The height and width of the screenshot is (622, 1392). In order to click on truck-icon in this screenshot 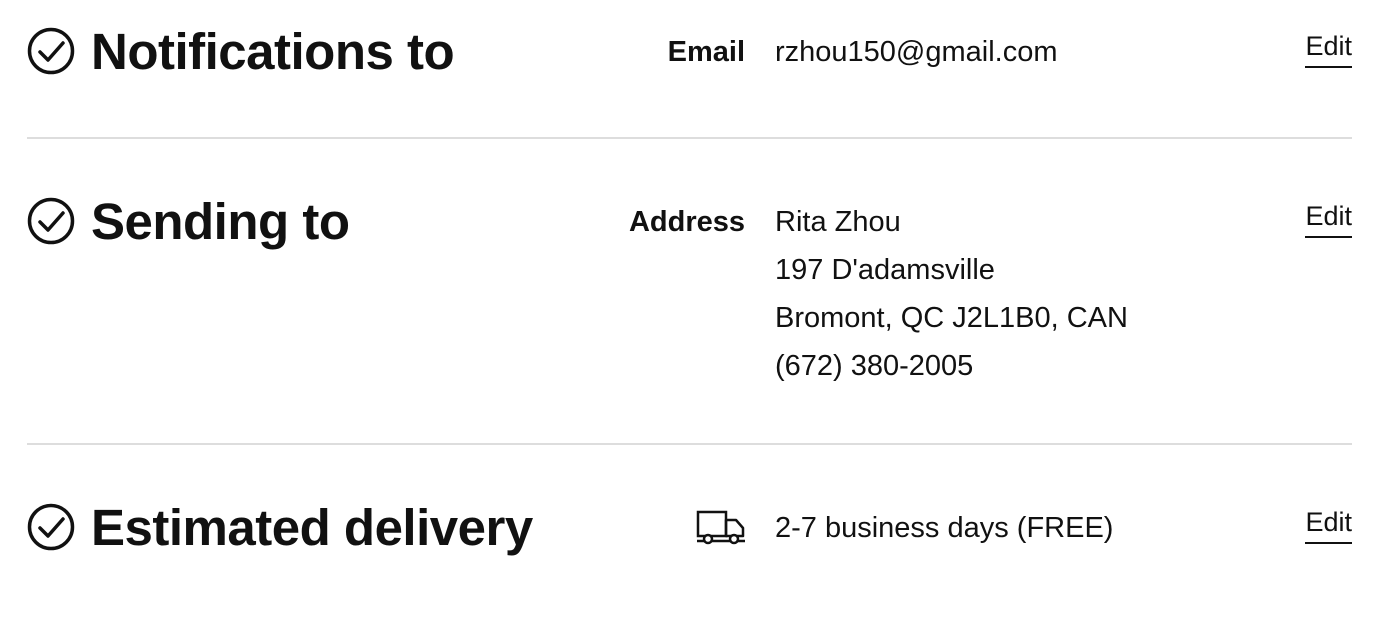, I will do `click(720, 527)`.